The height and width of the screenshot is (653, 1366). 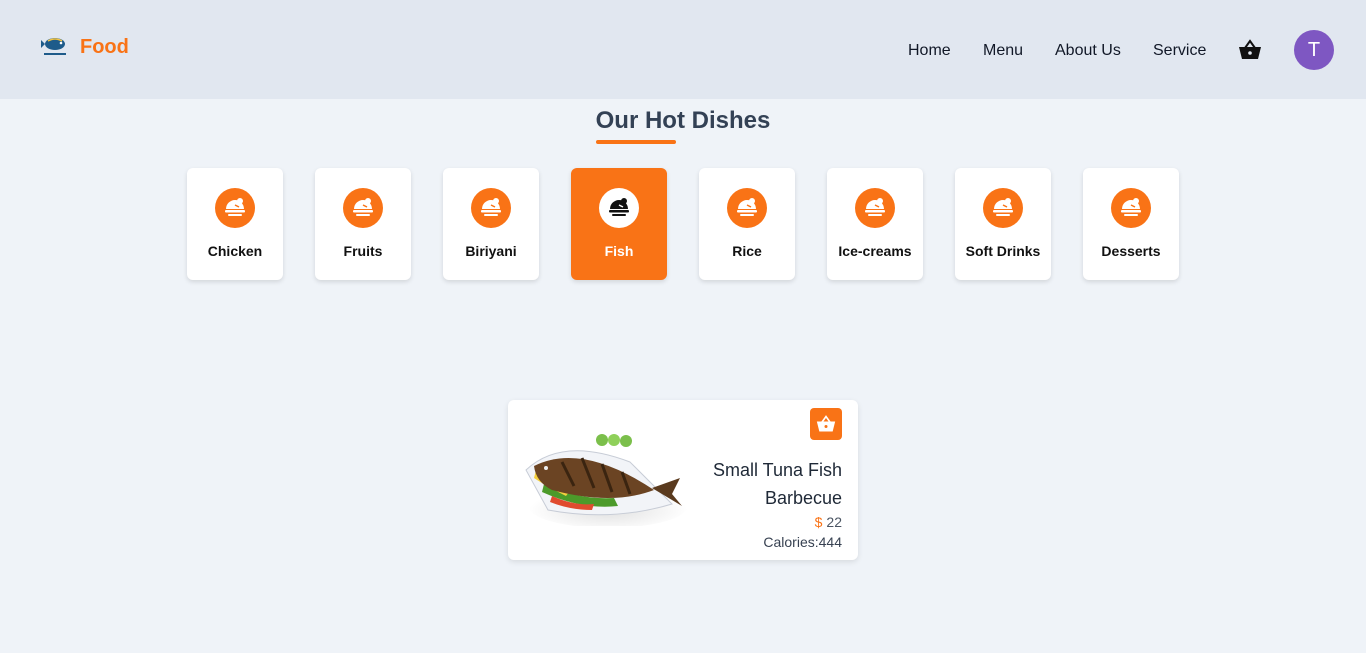 I want to click on category-label: Ice-creams, so click(x=875, y=251).